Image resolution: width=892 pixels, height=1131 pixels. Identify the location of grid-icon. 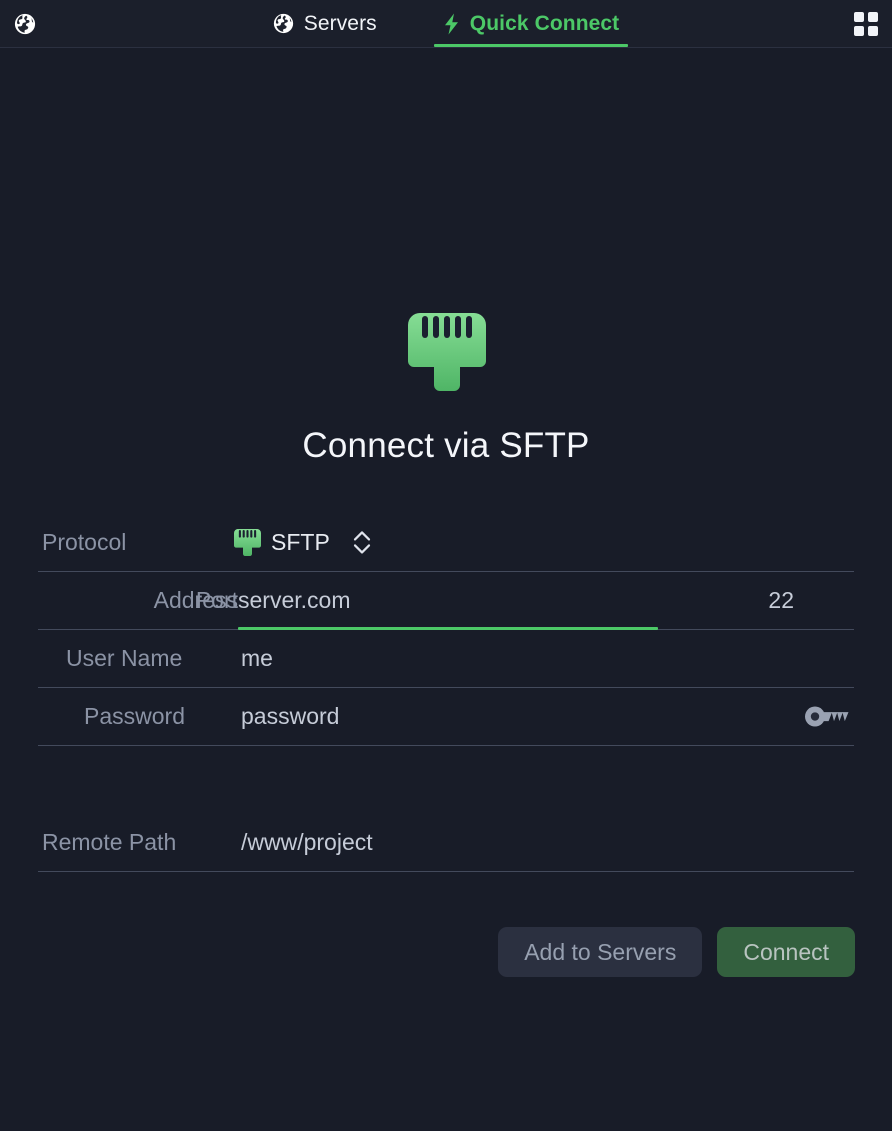
(866, 23).